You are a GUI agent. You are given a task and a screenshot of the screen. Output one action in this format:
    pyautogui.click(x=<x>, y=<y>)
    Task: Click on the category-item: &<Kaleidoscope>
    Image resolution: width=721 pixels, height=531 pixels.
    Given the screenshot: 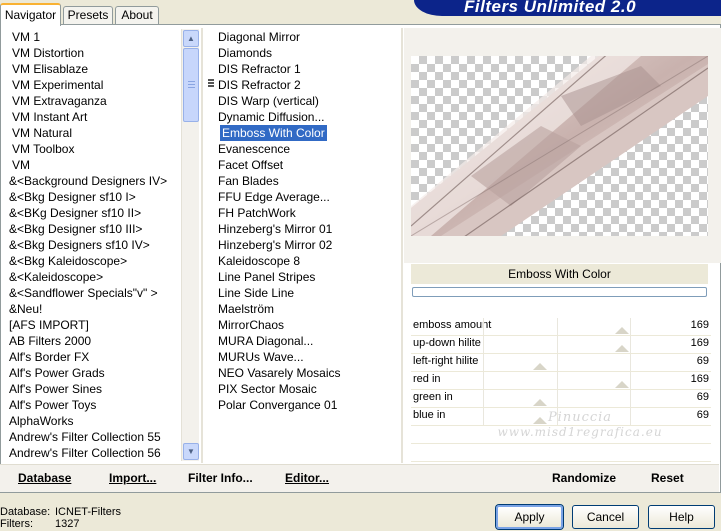 What is the action you would take?
    pyautogui.click(x=90, y=277)
    